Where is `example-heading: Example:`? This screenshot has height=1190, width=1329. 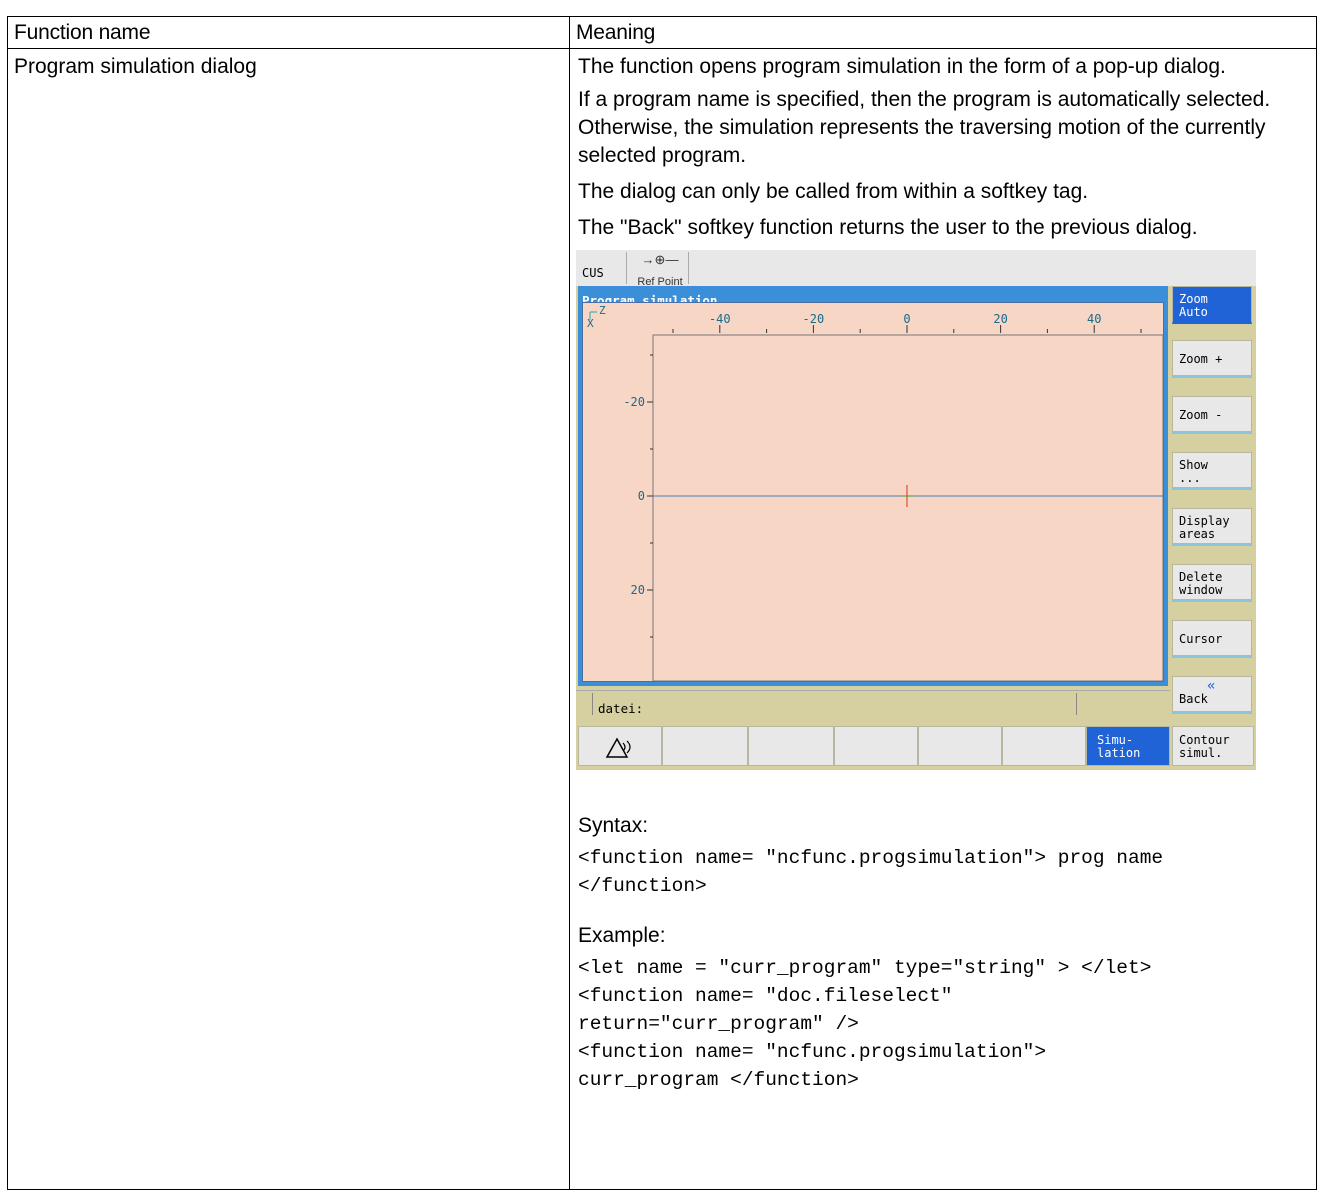 example-heading: Example: is located at coordinates (622, 935).